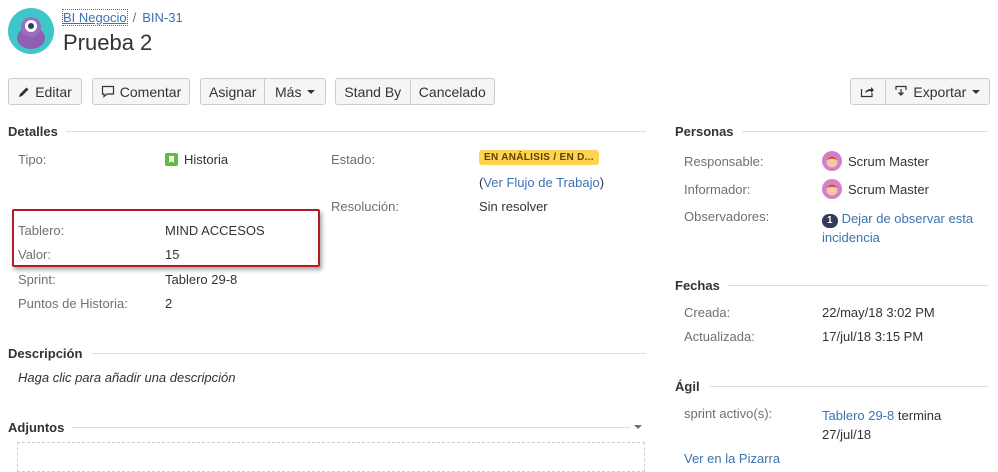 The width and height of the screenshot is (998, 472). What do you see at coordinates (873, 336) in the screenshot?
I see `updated-value: 17/jul/18 3:15 PM` at bounding box center [873, 336].